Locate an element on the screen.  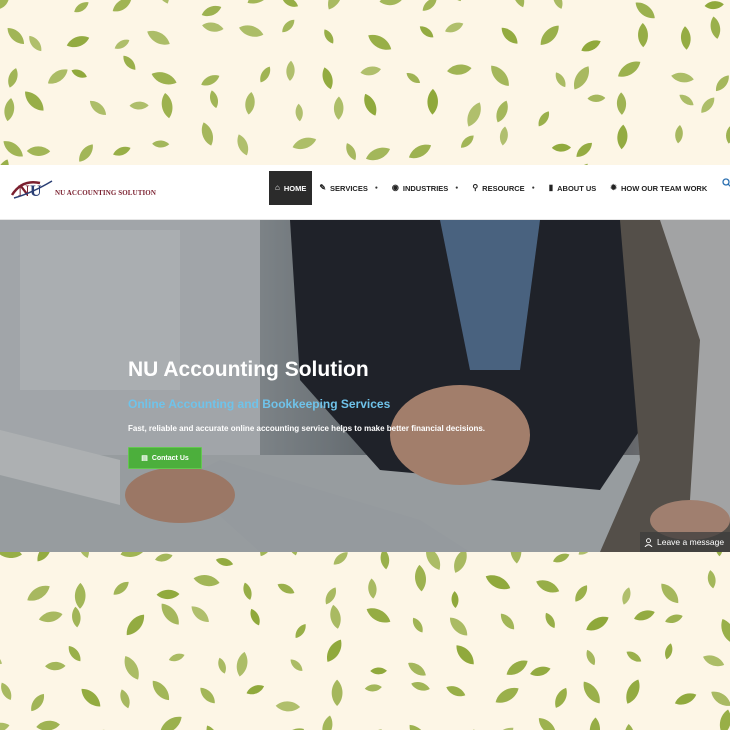
nav-item-industries: ◉ INDUSTRIES ● is located at coordinates (425, 188).